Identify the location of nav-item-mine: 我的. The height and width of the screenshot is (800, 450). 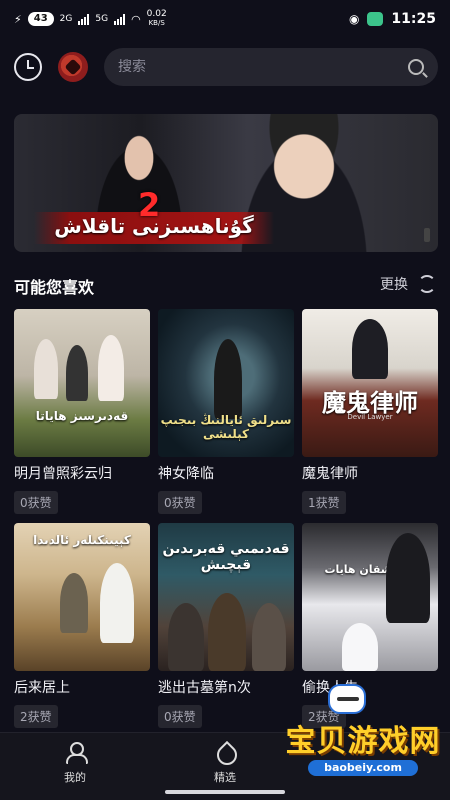
(75, 763).